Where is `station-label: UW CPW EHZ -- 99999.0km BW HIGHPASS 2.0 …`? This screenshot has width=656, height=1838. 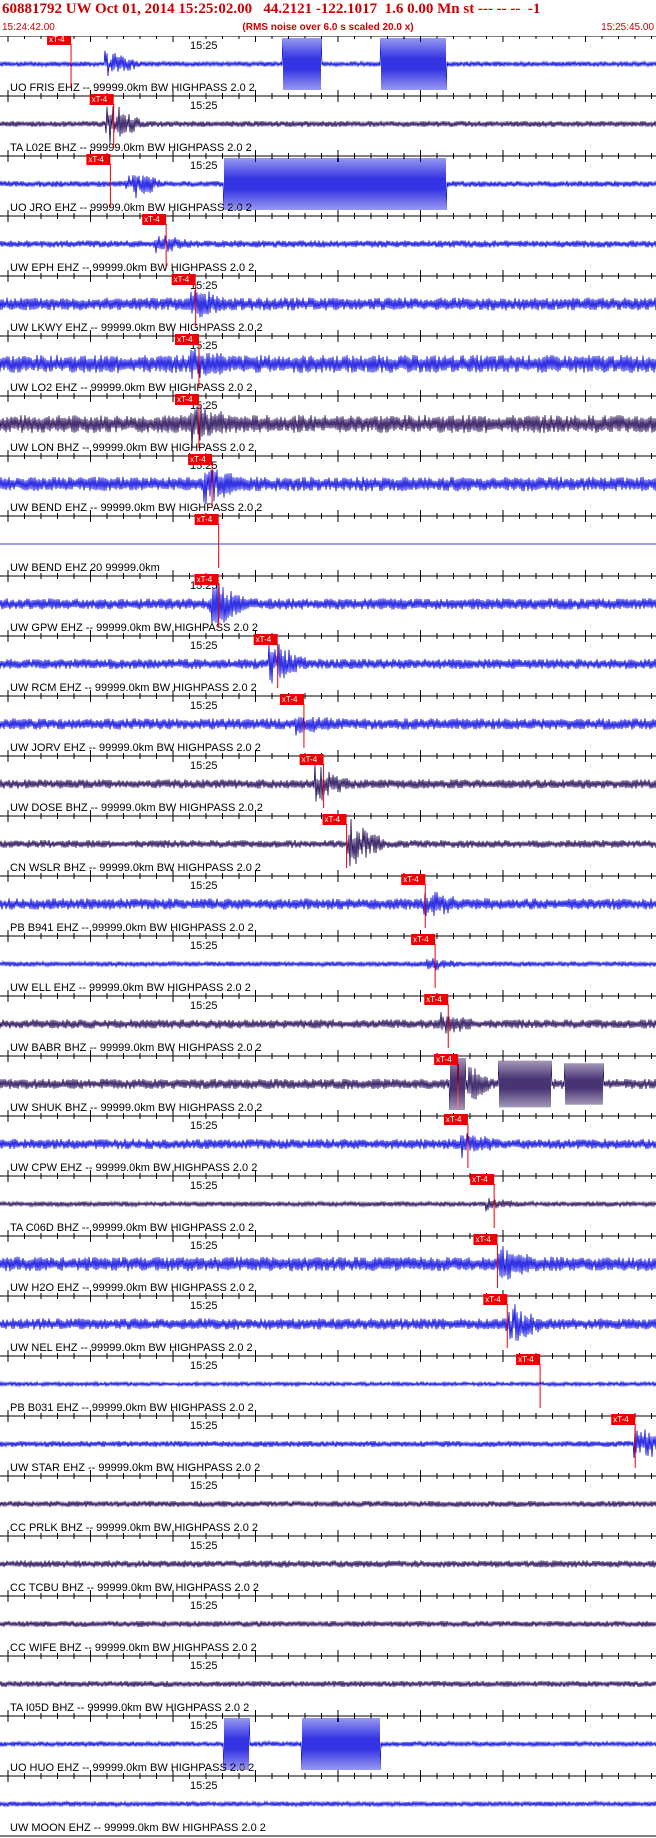 station-label: UW CPW EHZ -- 99999.0km BW HIGHPASS 2.0 … is located at coordinates (133, 1168).